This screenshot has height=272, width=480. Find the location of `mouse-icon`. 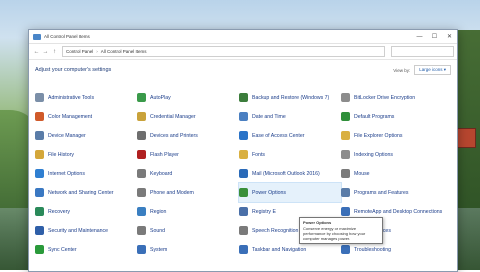

mouse-icon is located at coordinates (345, 173).